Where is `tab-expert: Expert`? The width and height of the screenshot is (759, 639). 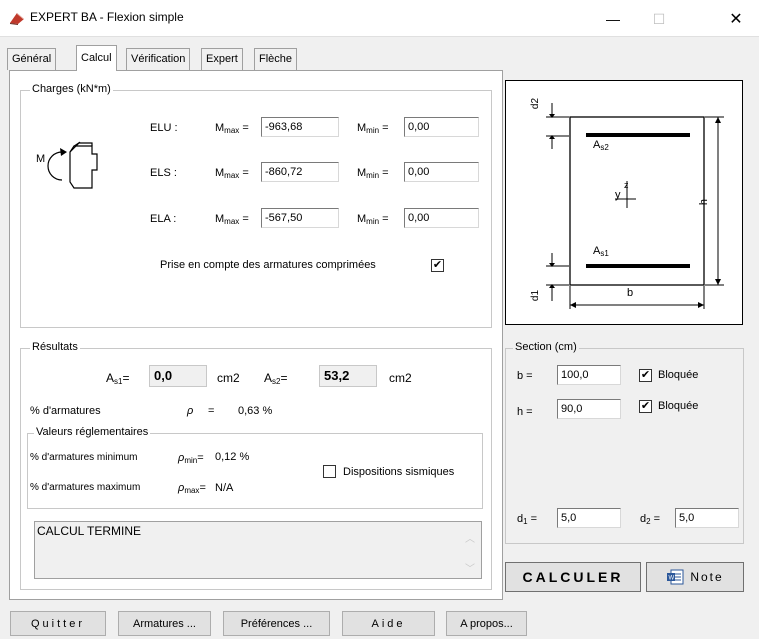
tab-expert: Expert is located at coordinates (222, 59).